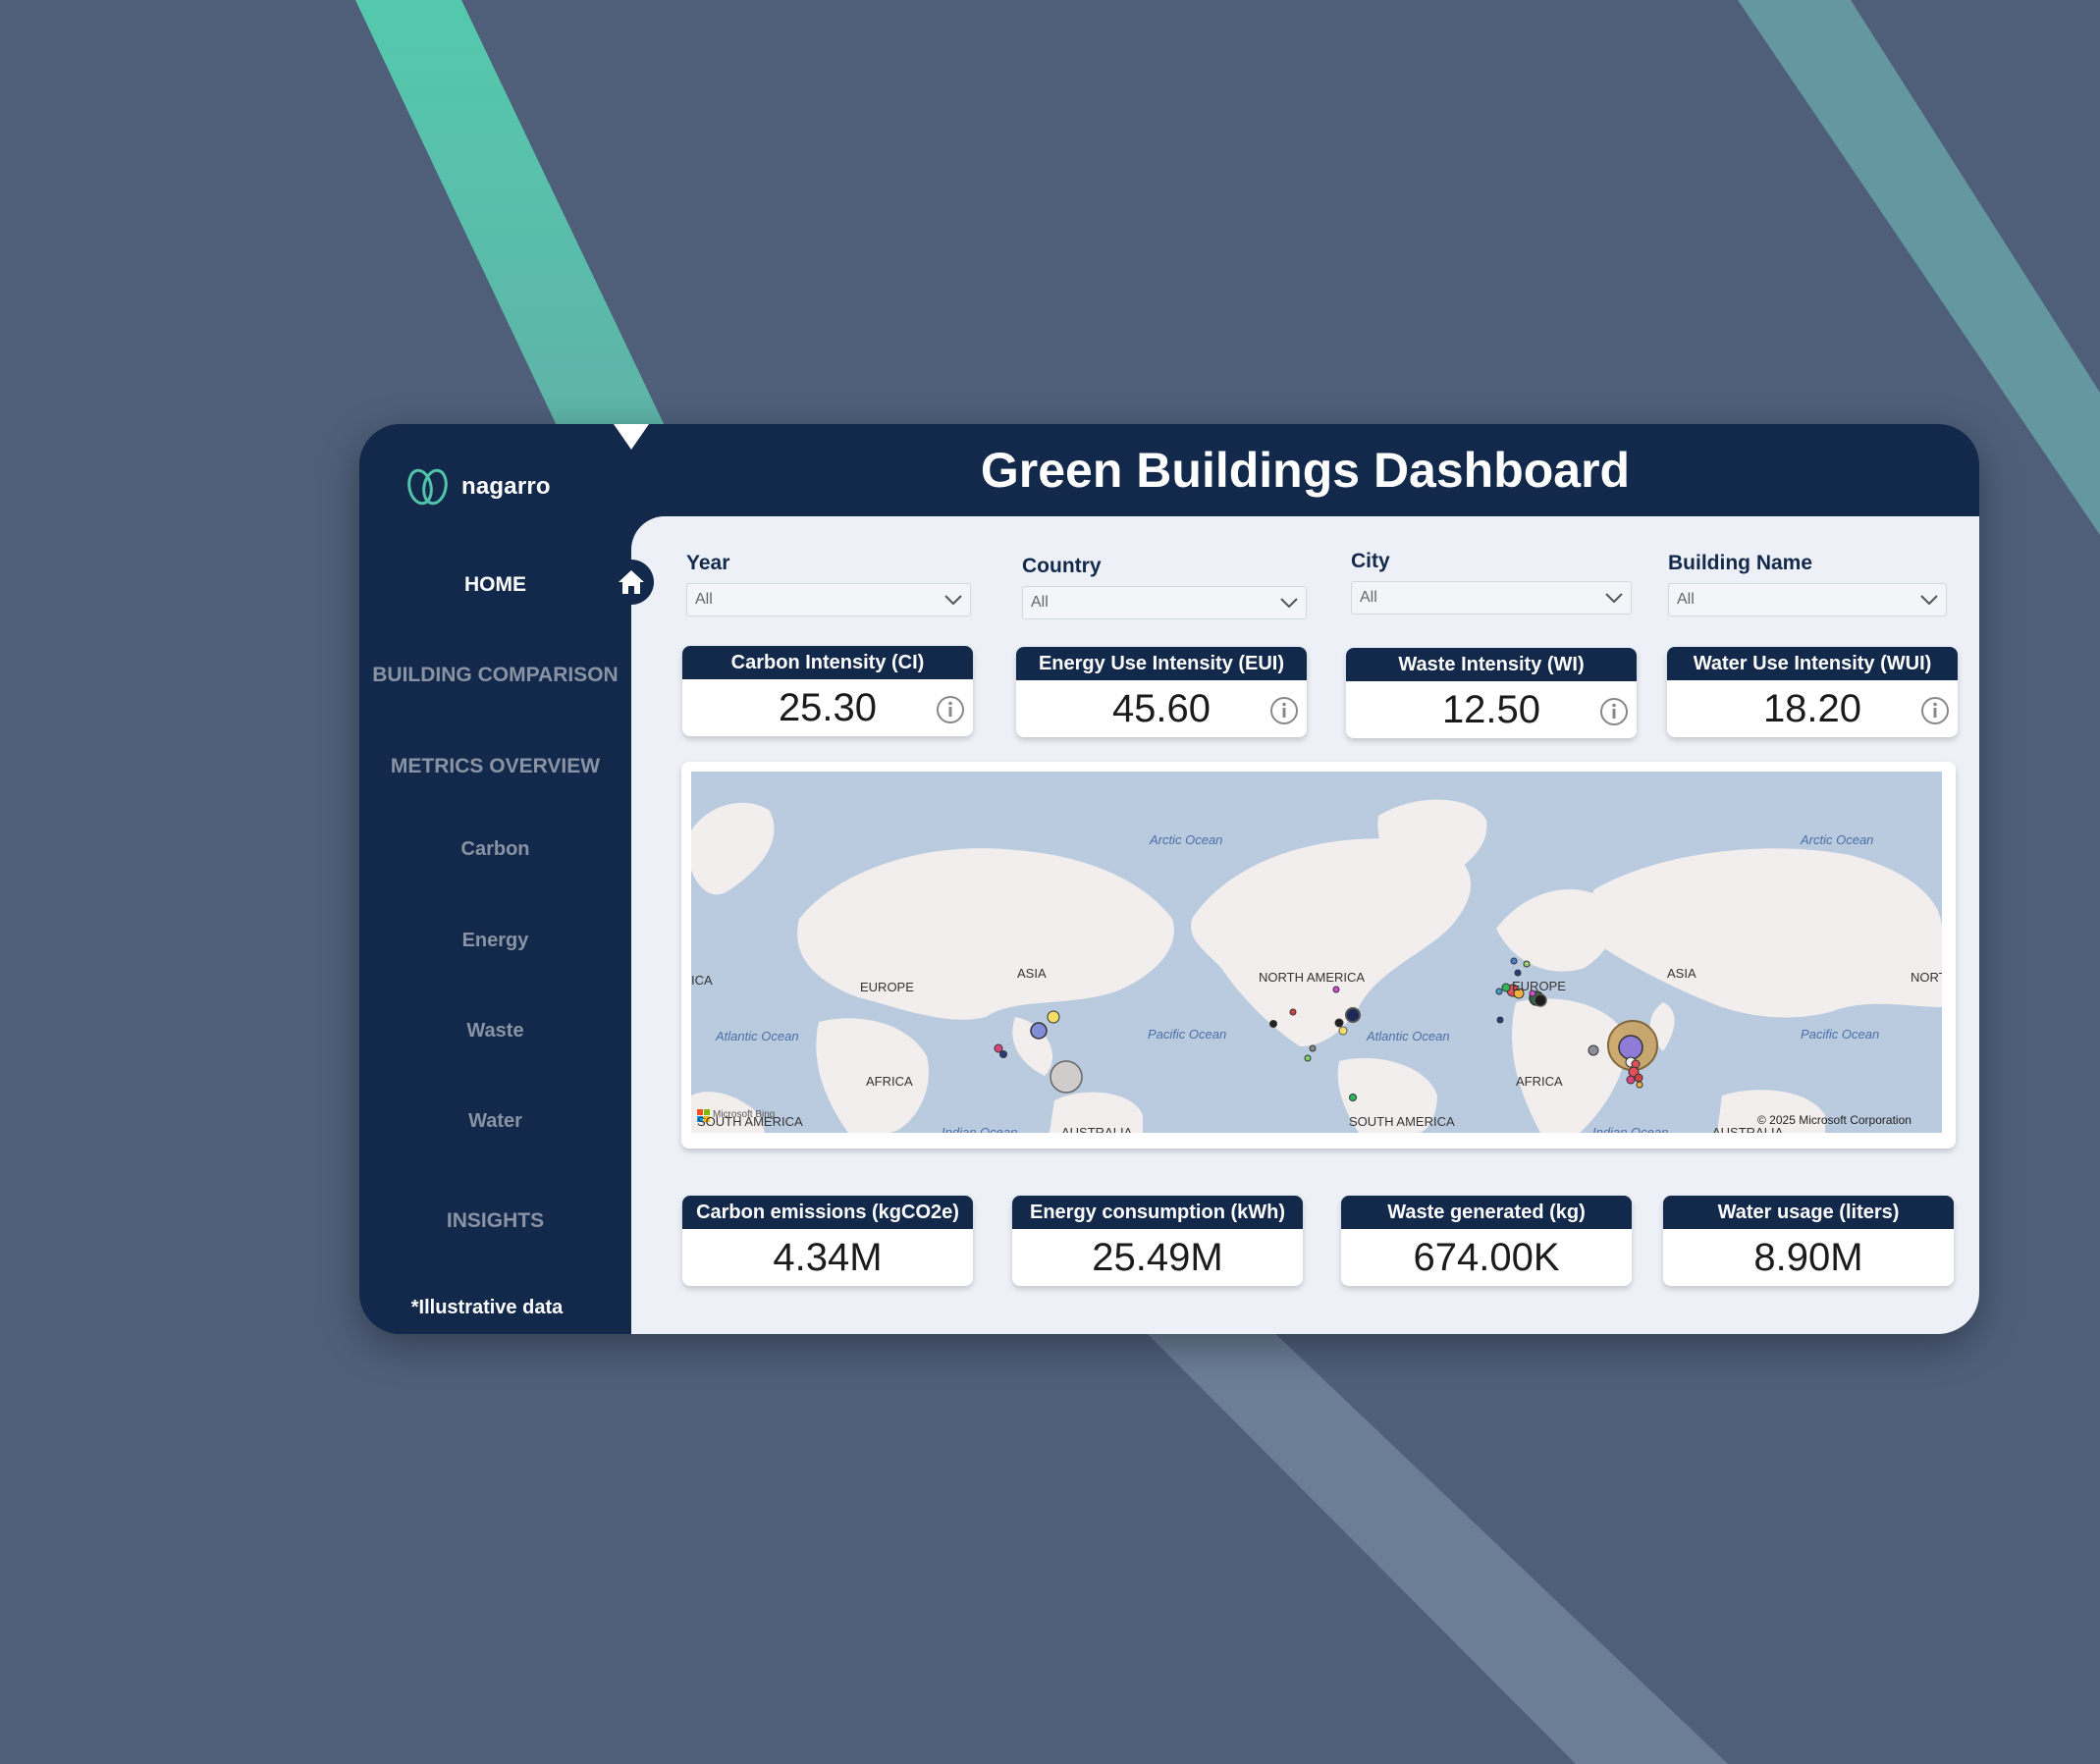 This screenshot has height=1764, width=2100. What do you see at coordinates (427, 487) in the screenshot?
I see `nagarro-logo-icon` at bounding box center [427, 487].